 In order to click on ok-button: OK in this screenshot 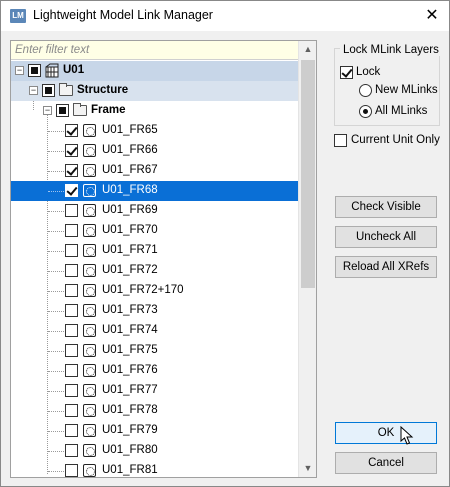, I will do `click(386, 433)`.